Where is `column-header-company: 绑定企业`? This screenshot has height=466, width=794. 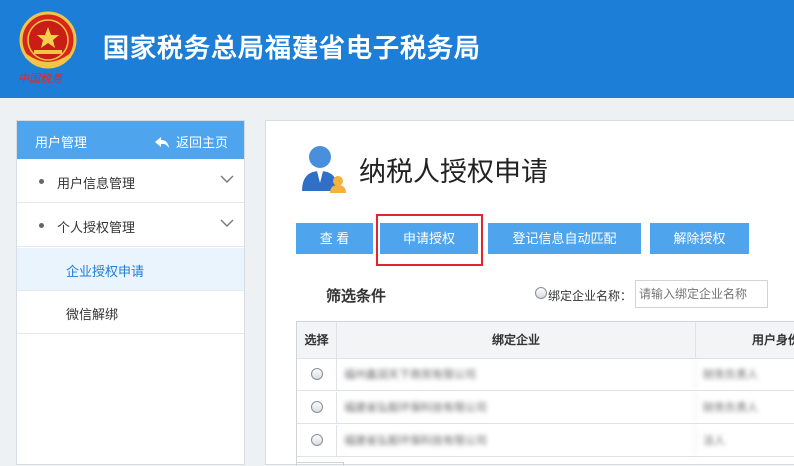 column-header-company: 绑定企业 is located at coordinates (516, 340).